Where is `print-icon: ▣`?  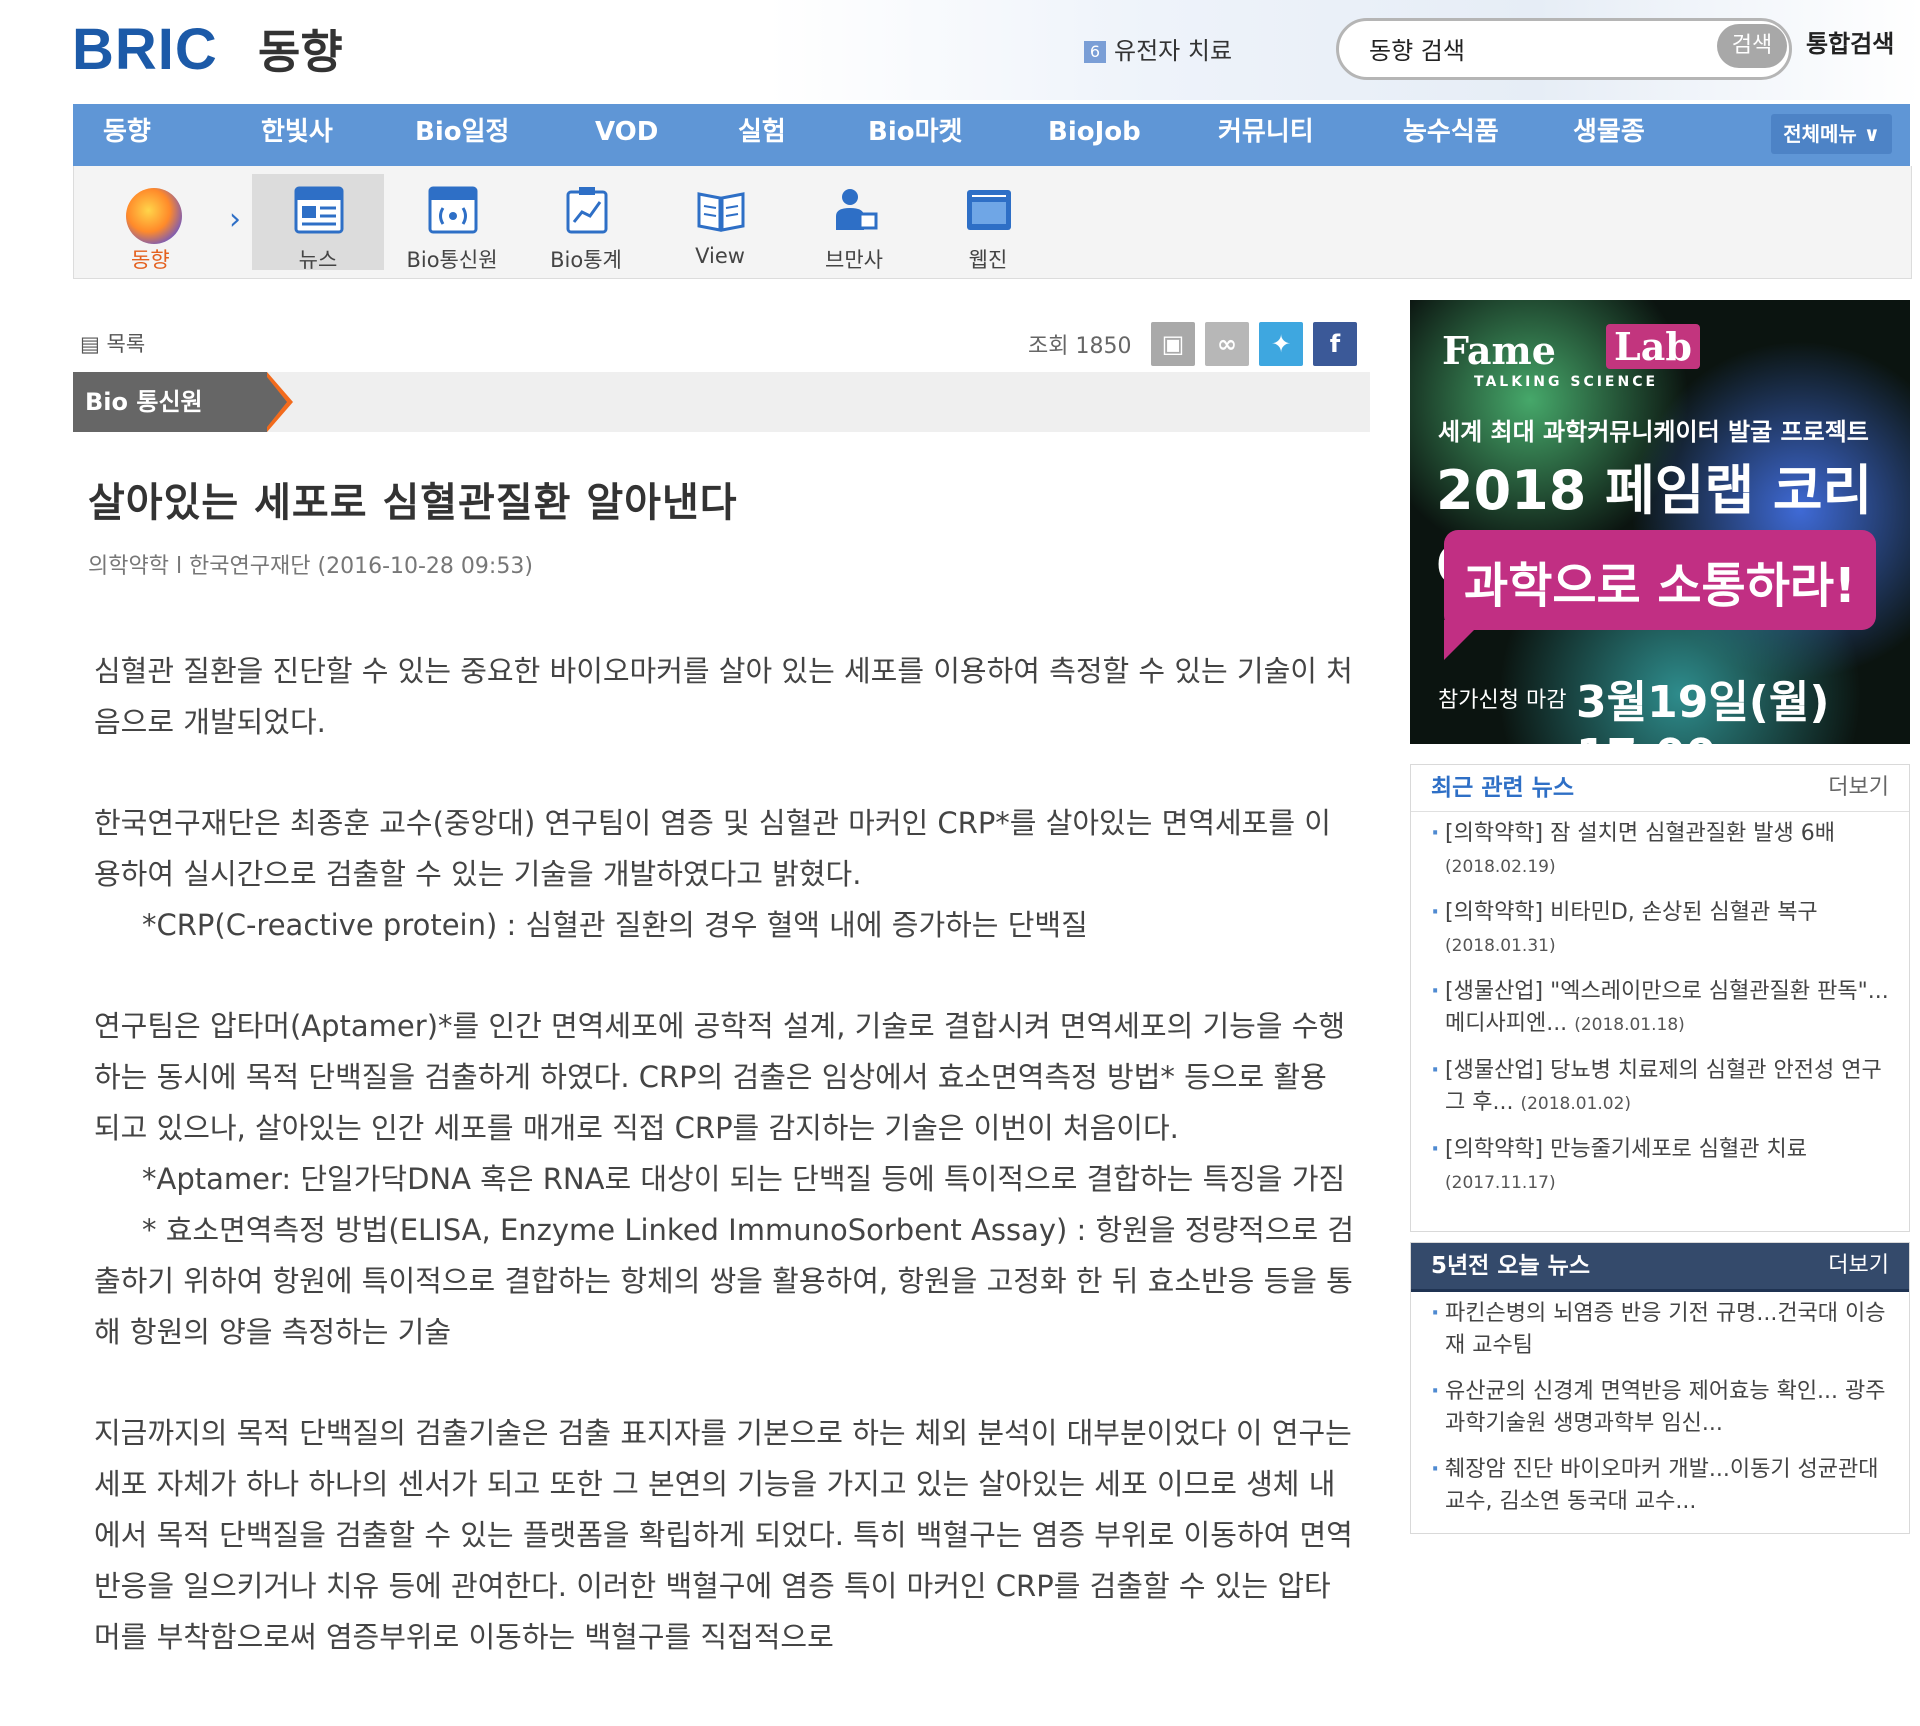
print-icon: ▣ is located at coordinates (1173, 344).